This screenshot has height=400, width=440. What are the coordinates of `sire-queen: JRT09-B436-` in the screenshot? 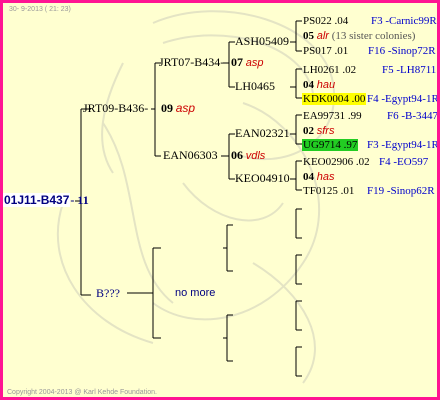 It's located at (115, 108).